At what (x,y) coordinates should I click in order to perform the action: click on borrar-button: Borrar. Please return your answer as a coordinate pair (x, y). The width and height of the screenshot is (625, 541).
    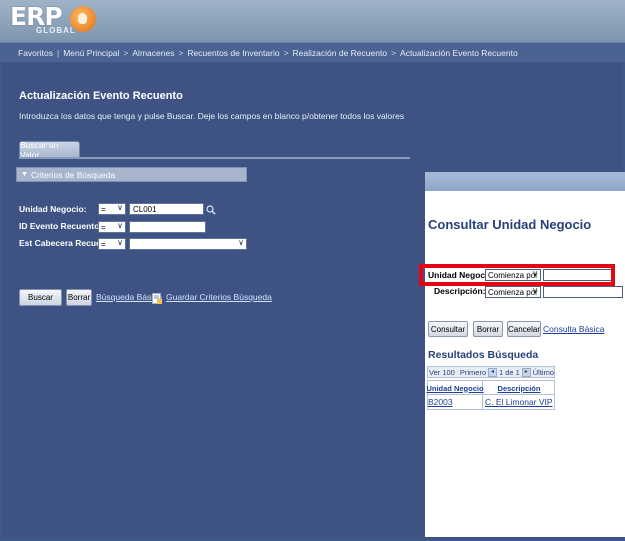
    Looking at the image, I should click on (79, 297).